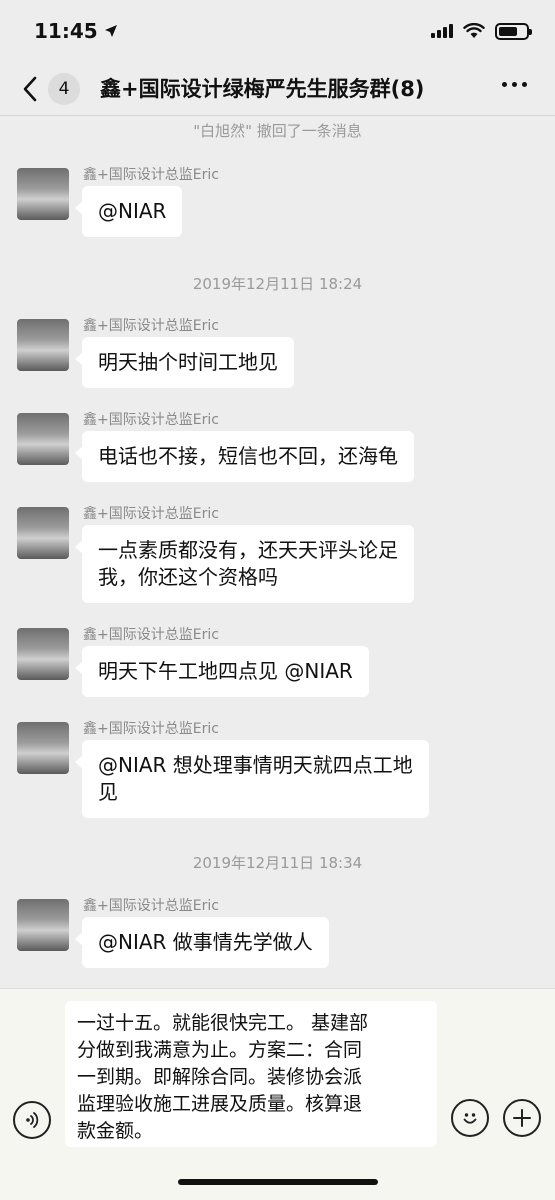 Image resolution: width=555 pixels, height=1200 pixels. Describe the element at coordinates (248, 550) in the screenshot. I see `message-line: 一点素质都没有，还天天评头论足` at that location.